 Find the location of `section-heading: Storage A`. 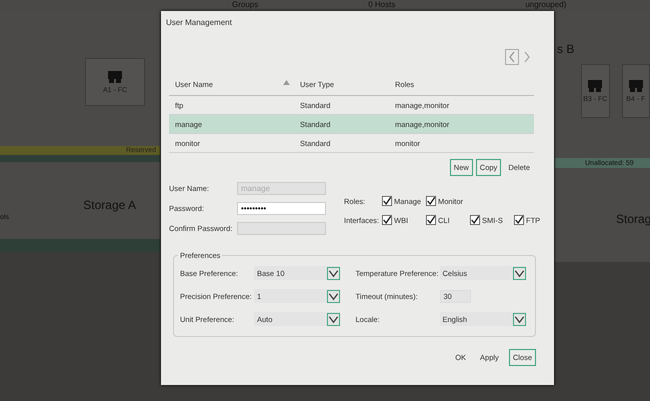

section-heading: Storage A is located at coordinates (109, 205).